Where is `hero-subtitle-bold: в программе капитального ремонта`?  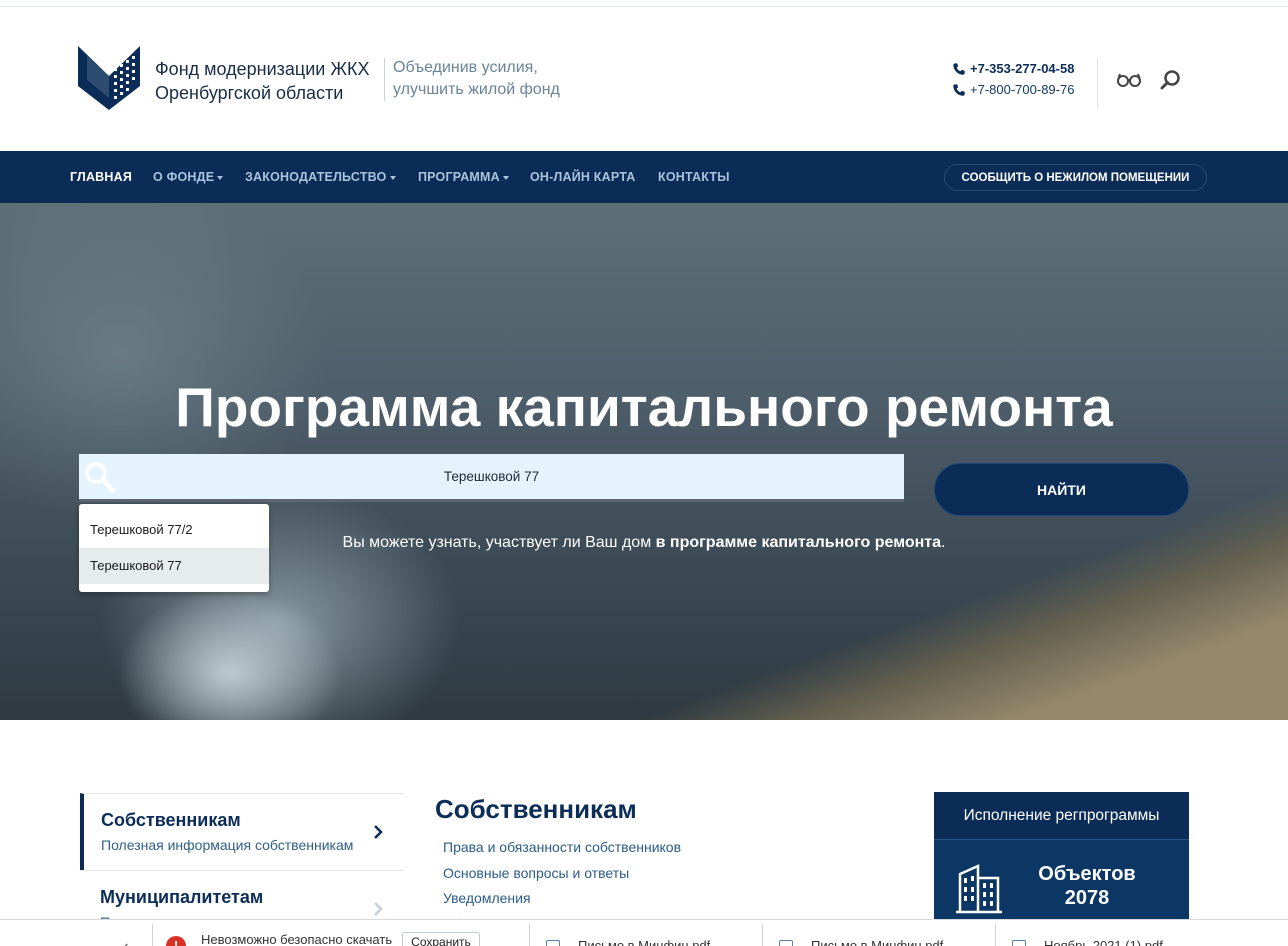
hero-subtitle-bold: в программе капитального ремонта is located at coordinates (798, 542).